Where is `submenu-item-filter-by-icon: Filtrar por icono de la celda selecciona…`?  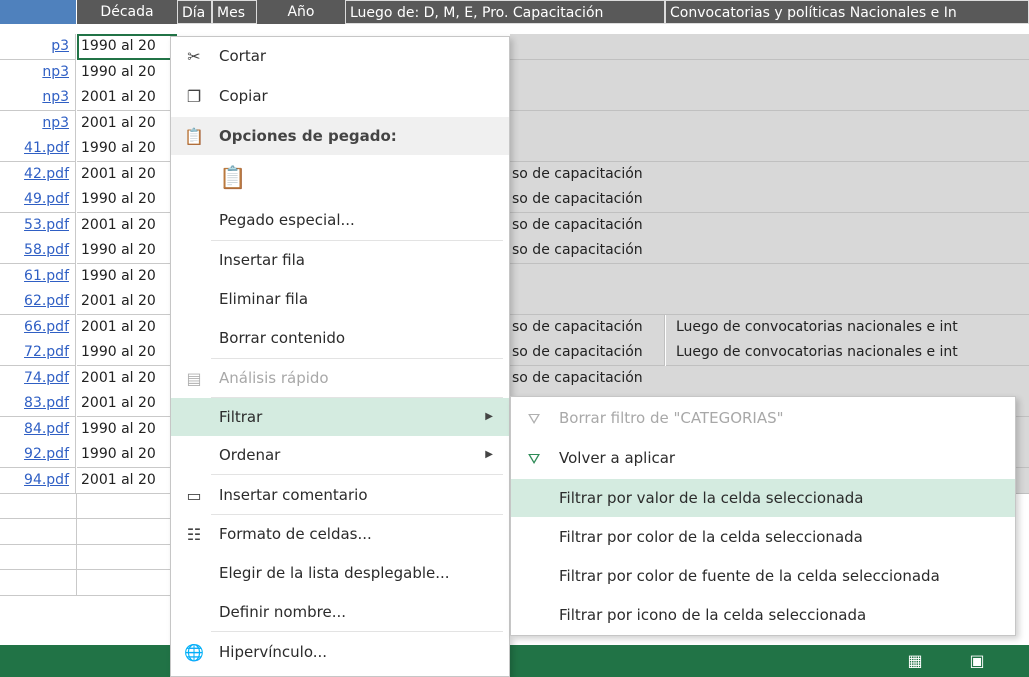 submenu-item-filter-by-icon: Filtrar por icono de la celda selecciona… is located at coordinates (763, 615).